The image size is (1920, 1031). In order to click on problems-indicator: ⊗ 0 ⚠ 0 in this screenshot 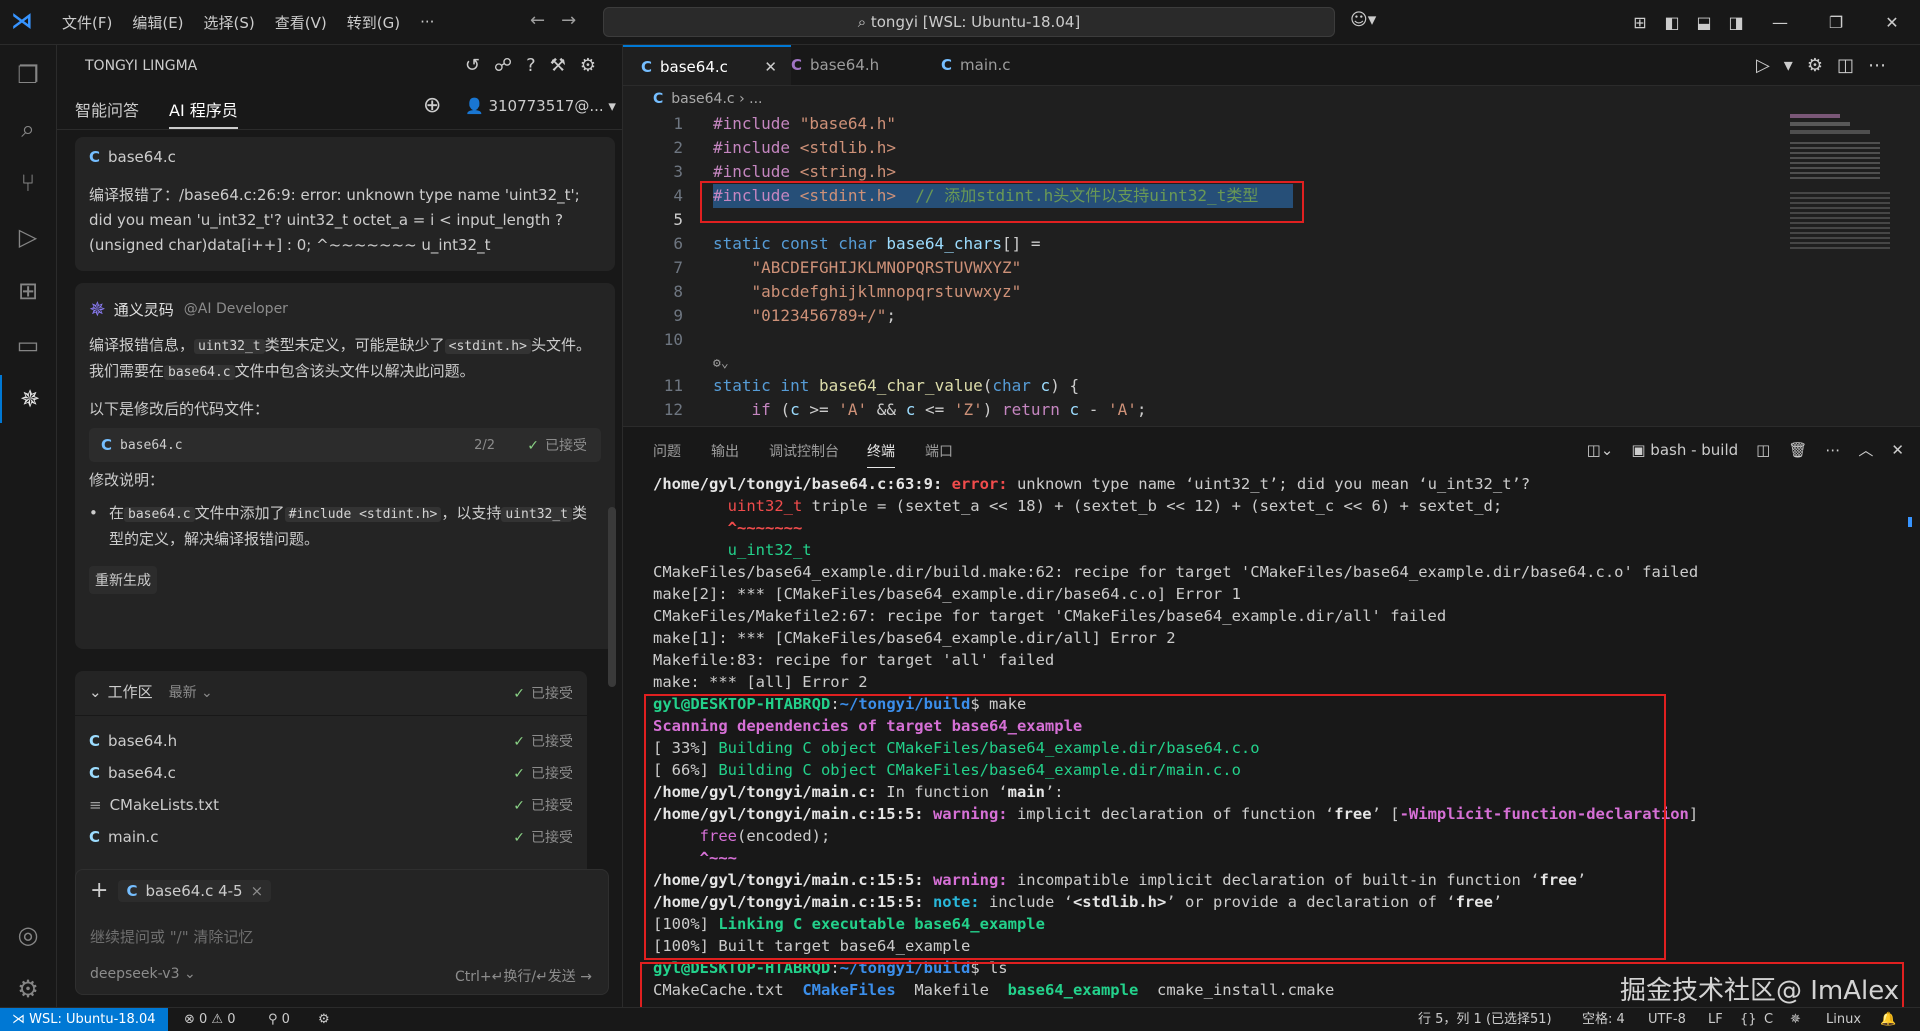, I will do `click(210, 1019)`.